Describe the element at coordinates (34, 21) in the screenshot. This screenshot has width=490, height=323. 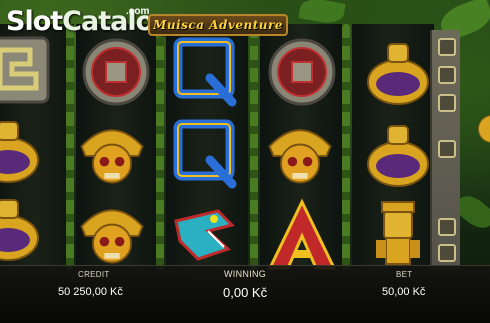
I see `logo-text-slot: Slot` at that location.